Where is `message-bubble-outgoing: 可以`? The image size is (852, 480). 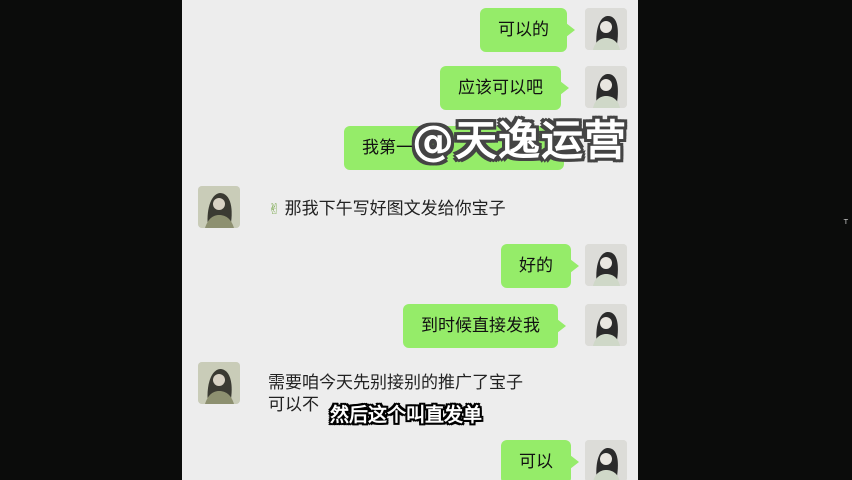
message-bubble-outgoing: 可以 is located at coordinates (540, 460).